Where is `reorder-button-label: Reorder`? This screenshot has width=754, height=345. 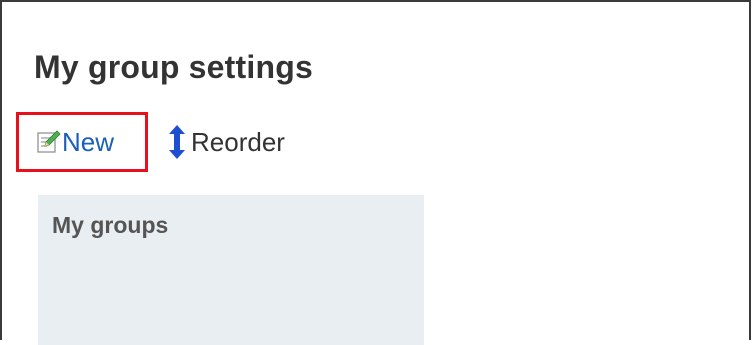
reorder-button-label: Reorder is located at coordinates (238, 141).